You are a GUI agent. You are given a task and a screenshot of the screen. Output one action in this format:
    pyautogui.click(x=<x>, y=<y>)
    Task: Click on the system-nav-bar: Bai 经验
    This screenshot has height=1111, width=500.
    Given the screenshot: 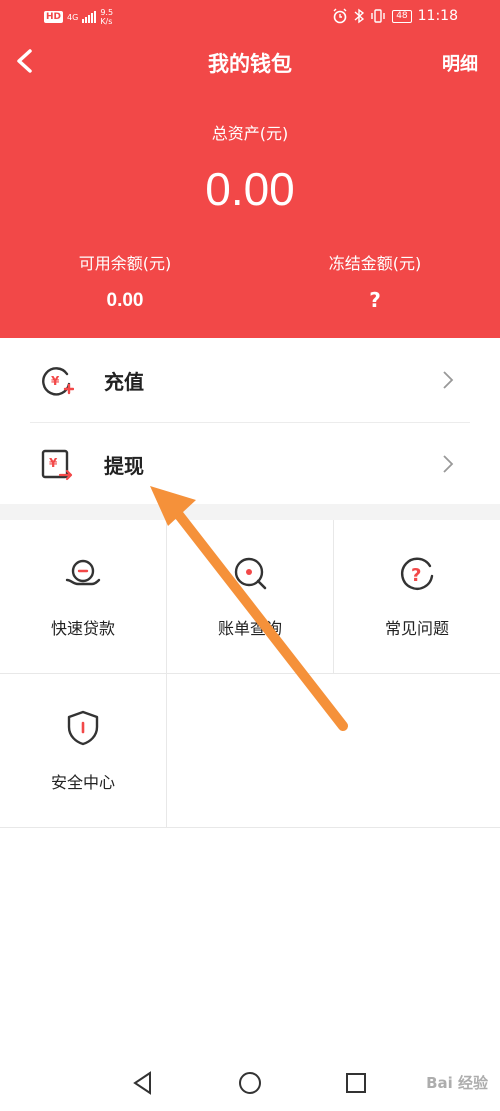 What is the action you would take?
    pyautogui.click(x=250, y=1081)
    